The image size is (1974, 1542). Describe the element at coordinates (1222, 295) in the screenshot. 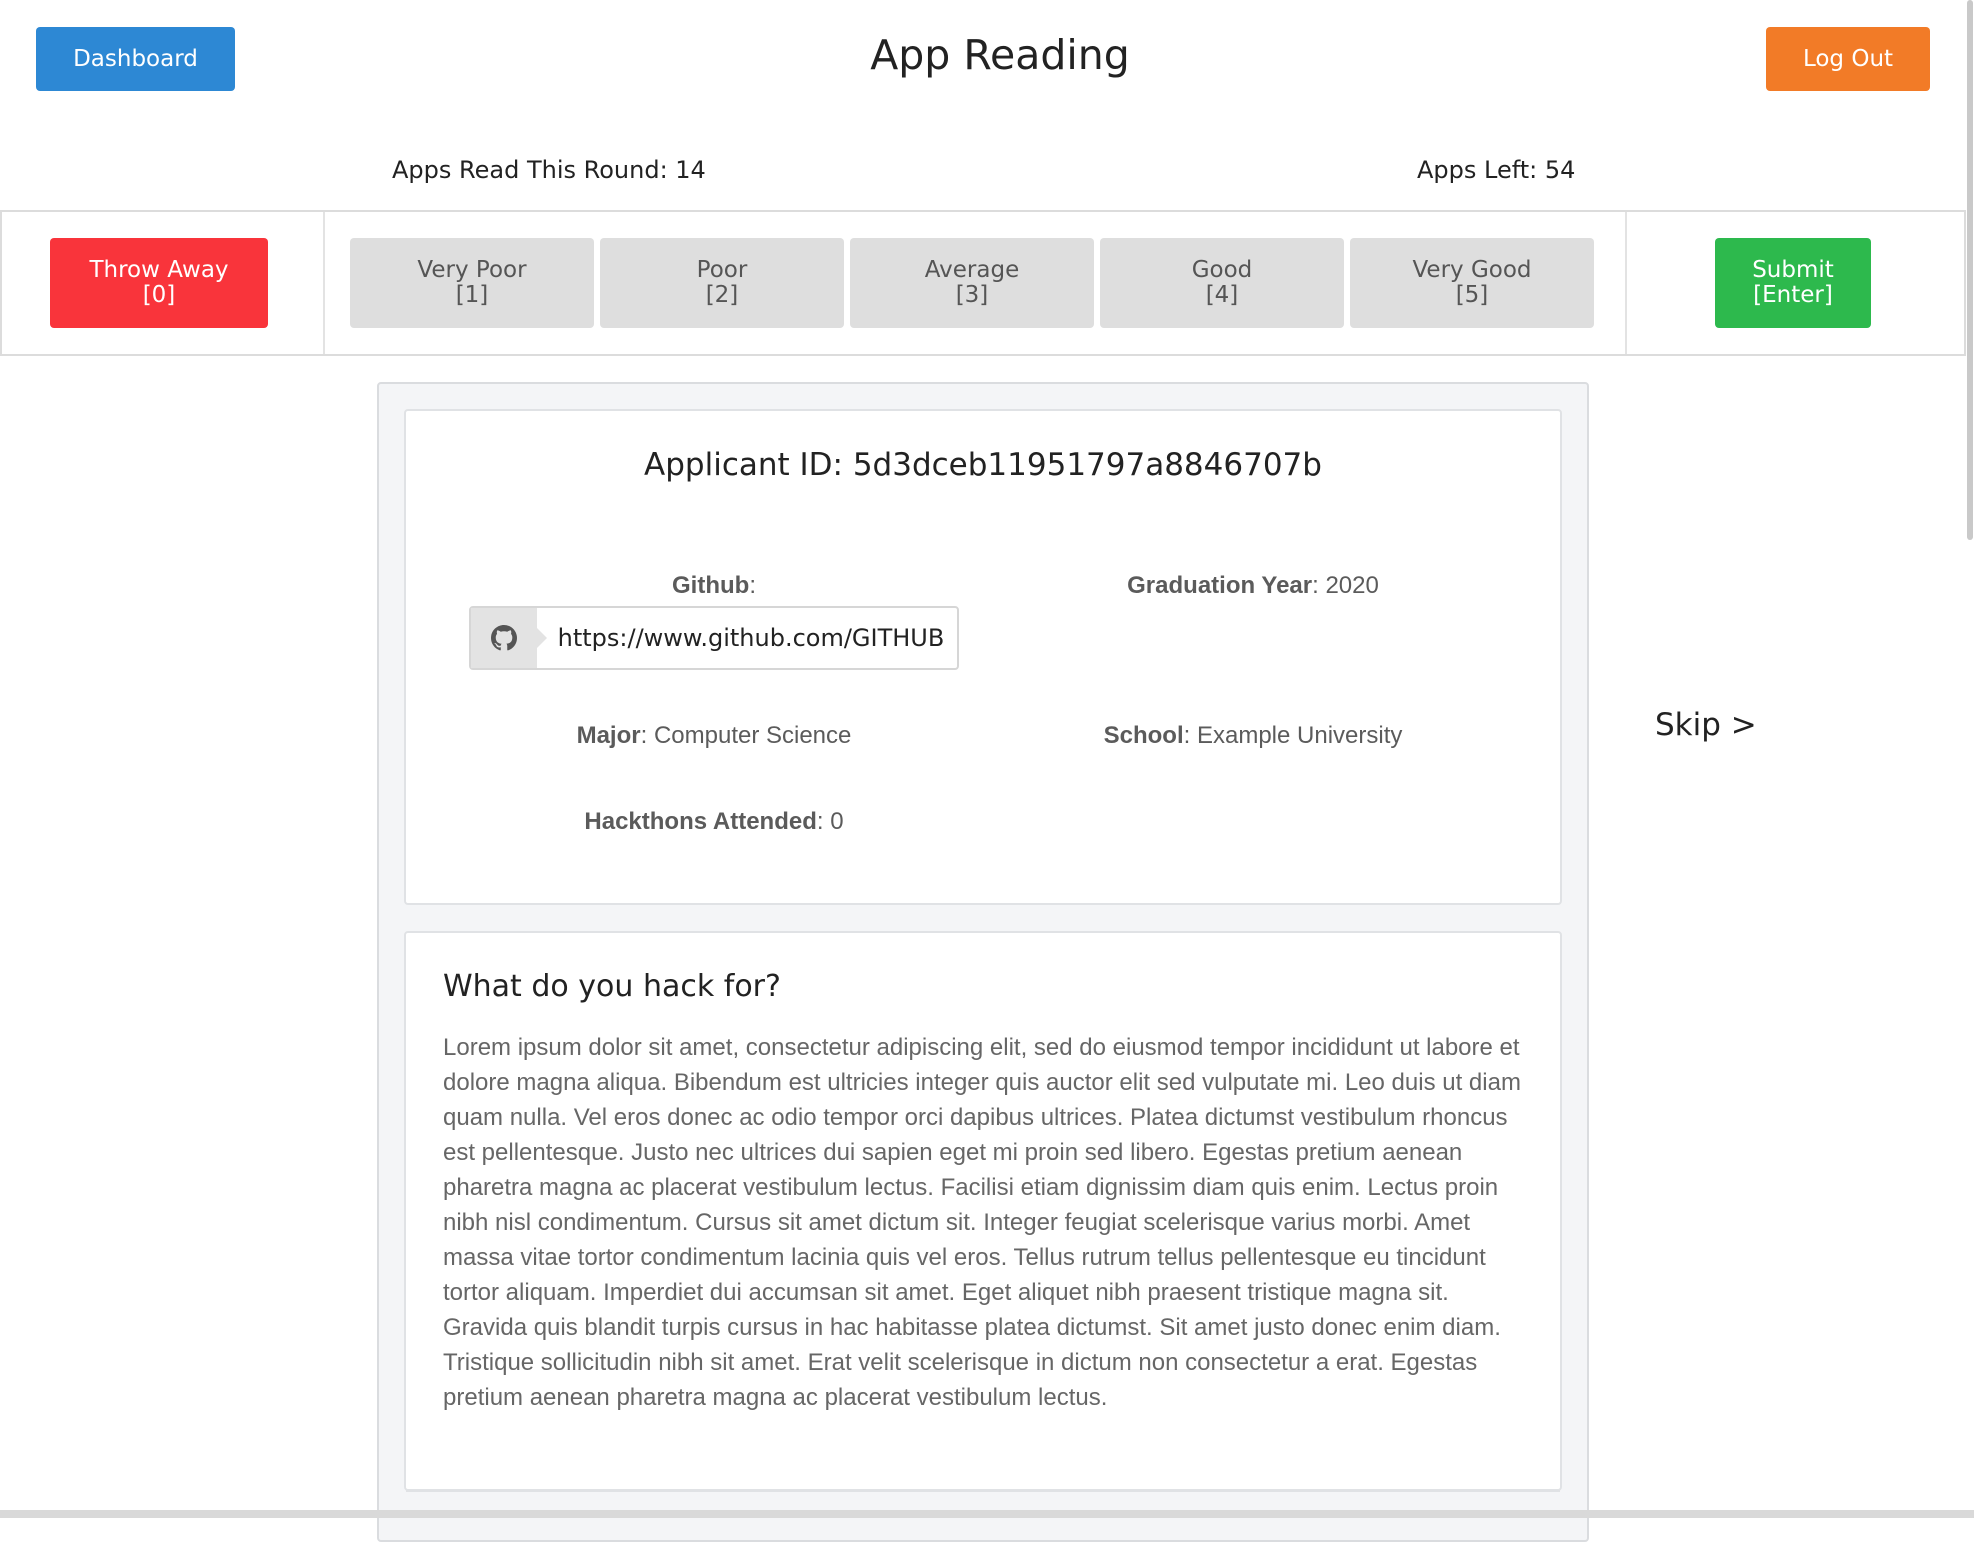

I see `rating-shortcut: [4]` at that location.